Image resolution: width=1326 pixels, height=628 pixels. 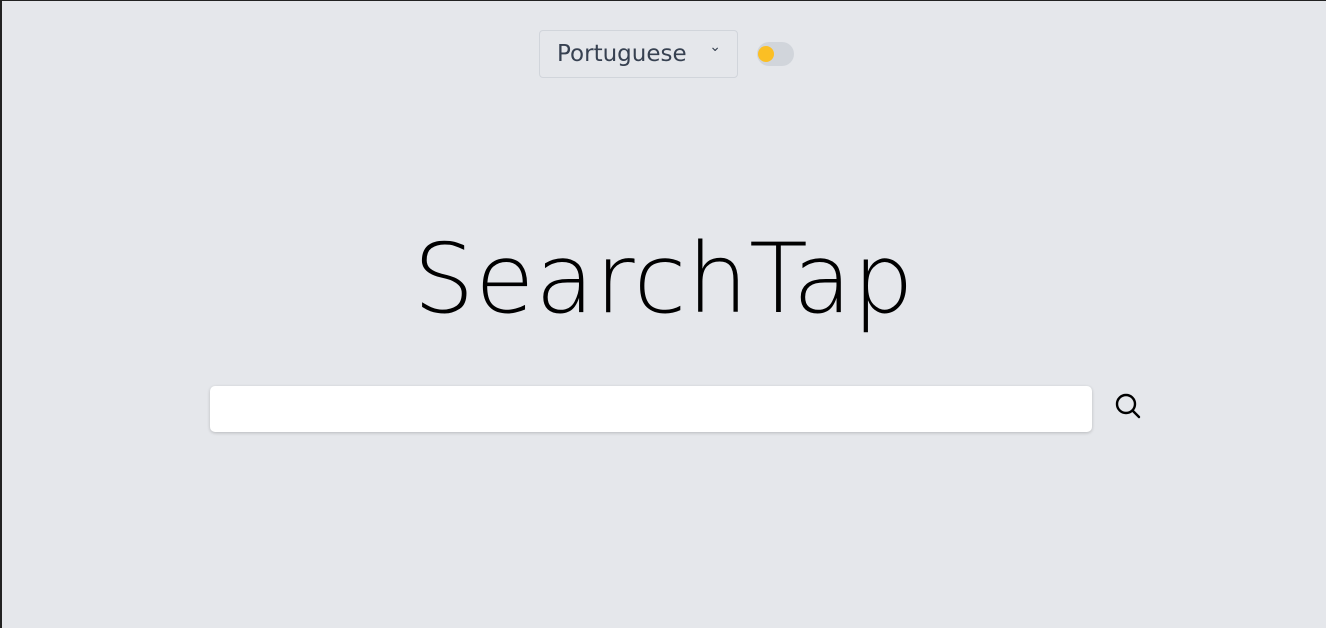 What do you see at coordinates (766, 54) in the screenshot?
I see `toggle-knob` at bounding box center [766, 54].